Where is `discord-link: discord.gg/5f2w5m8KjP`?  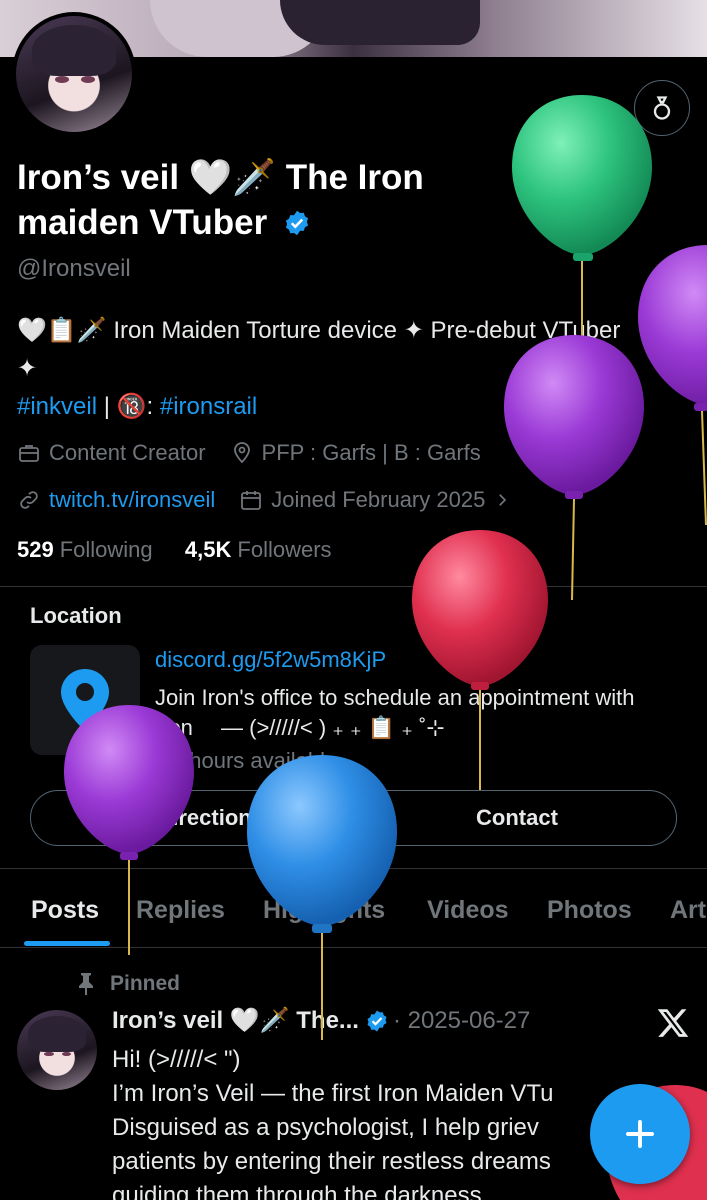 discord-link: discord.gg/5f2w5m8KjP is located at coordinates (270, 660).